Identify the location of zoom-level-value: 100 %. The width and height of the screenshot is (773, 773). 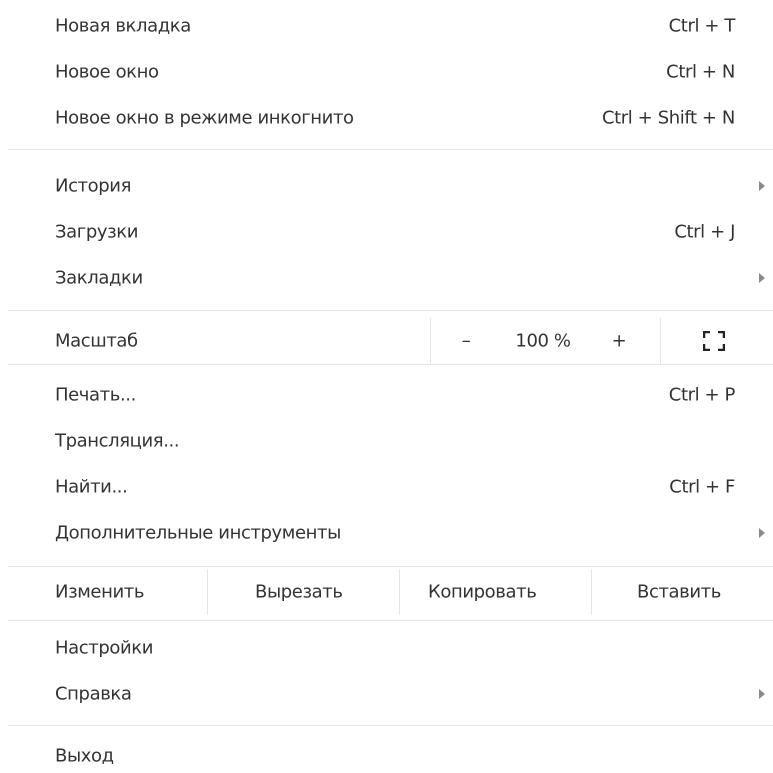
(543, 341).